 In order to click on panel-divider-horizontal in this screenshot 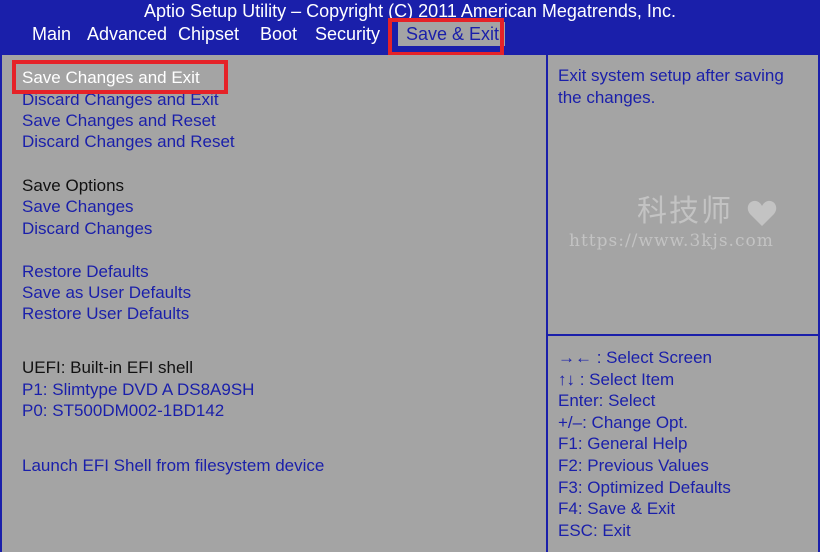, I will do `click(683, 335)`.